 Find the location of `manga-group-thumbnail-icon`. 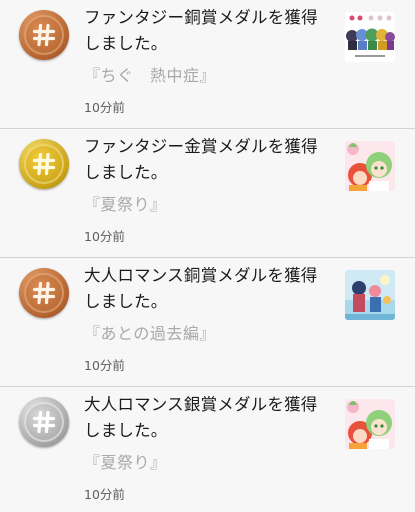

manga-group-thumbnail-icon is located at coordinates (370, 37).